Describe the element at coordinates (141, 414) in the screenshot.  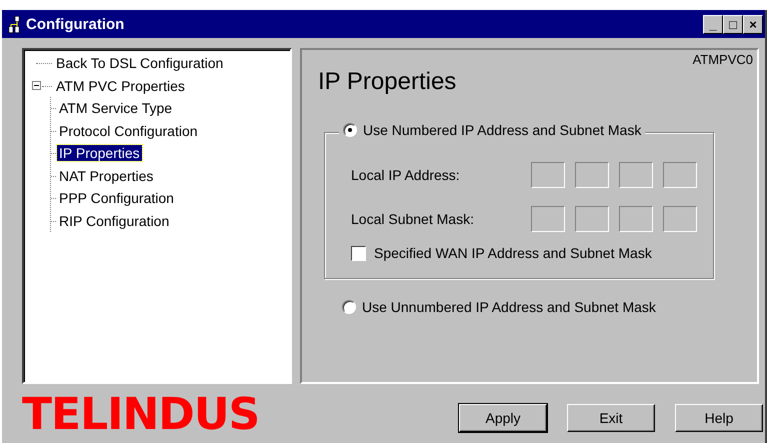
I see `brand-logo: TELINDUS` at that location.